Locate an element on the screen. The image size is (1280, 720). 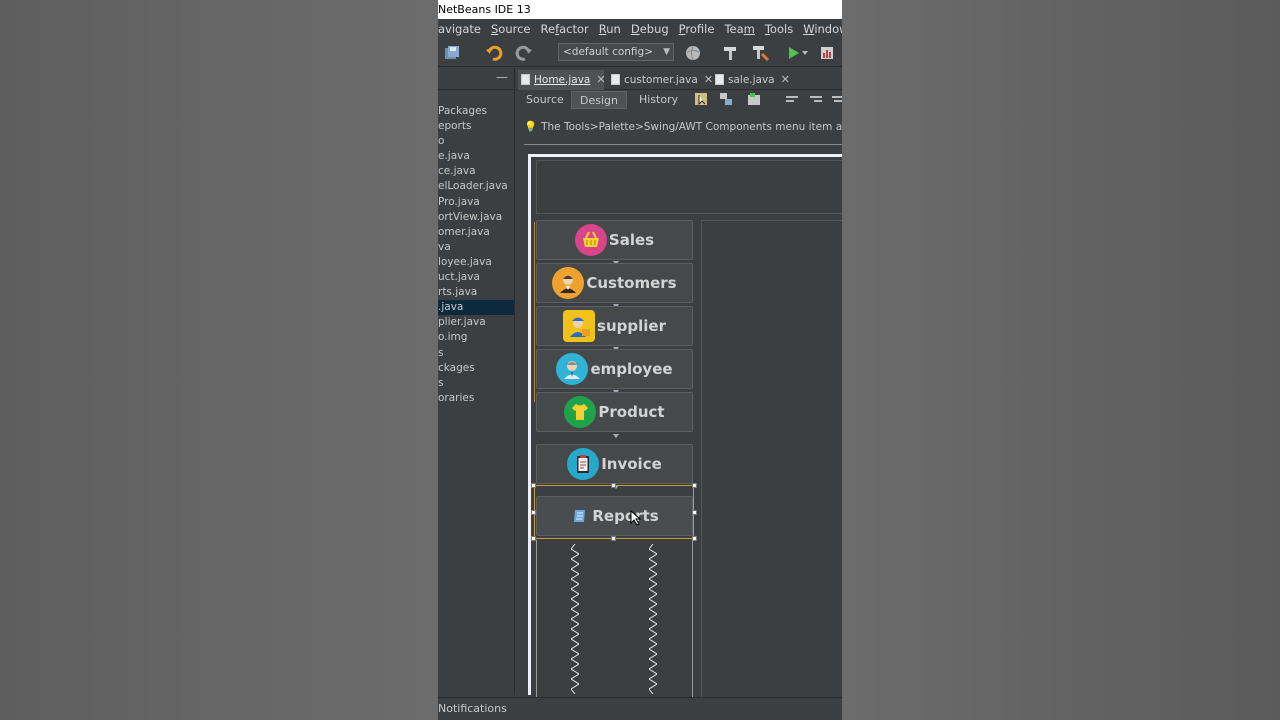
customer-avatar-icon is located at coordinates (568, 283).